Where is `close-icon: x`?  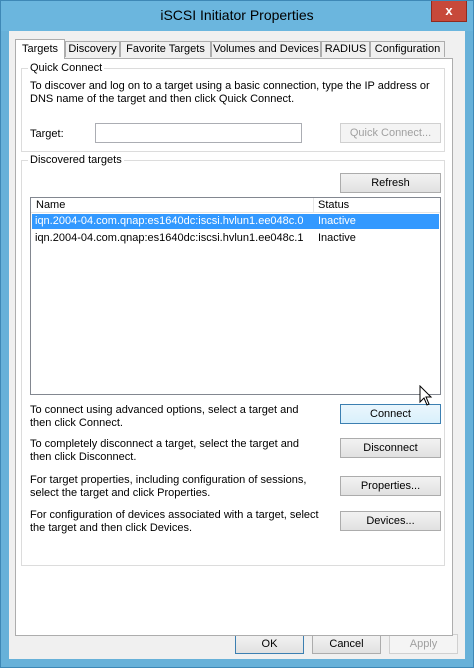 close-icon: x is located at coordinates (449, 10).